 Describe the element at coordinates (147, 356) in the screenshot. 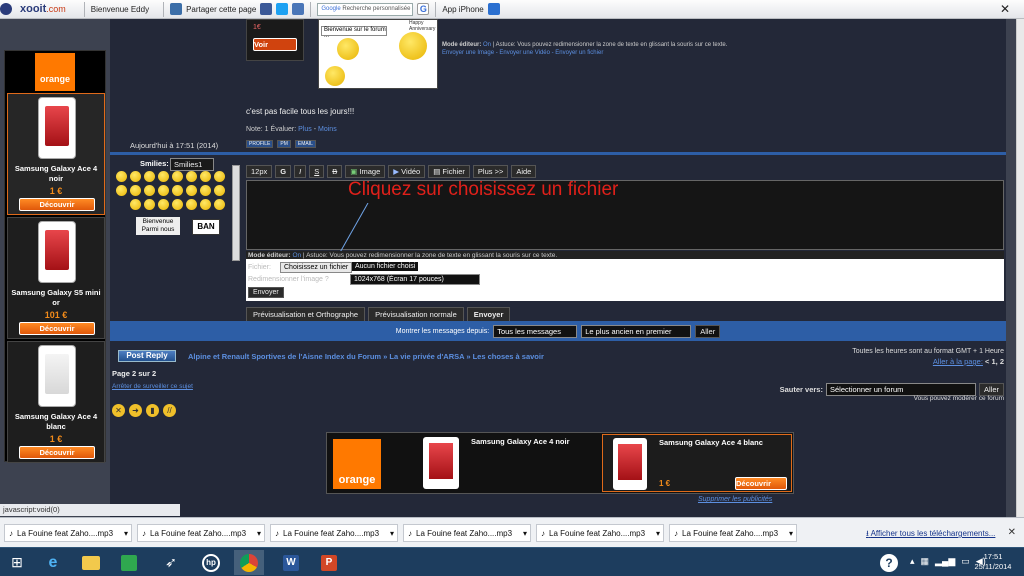

I see `post-reply-button: Post Reply` at that location.